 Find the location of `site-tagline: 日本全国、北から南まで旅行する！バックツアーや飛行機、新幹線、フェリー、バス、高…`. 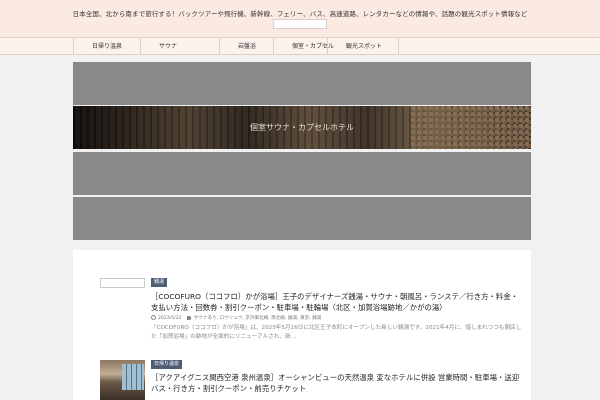

site-tagline: 日本全国、北から南まで旅行する！バックツアーや飛行機、新幹線、フェリー、バス、高… is located at coordinates (300, 14).